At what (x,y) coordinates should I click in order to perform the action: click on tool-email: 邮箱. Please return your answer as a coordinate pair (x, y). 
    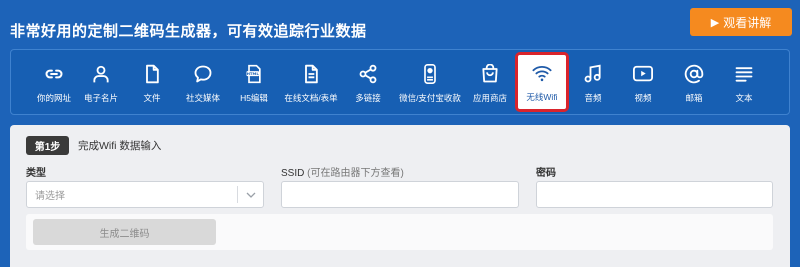
    Looking at the image, I should click on (694, 83).